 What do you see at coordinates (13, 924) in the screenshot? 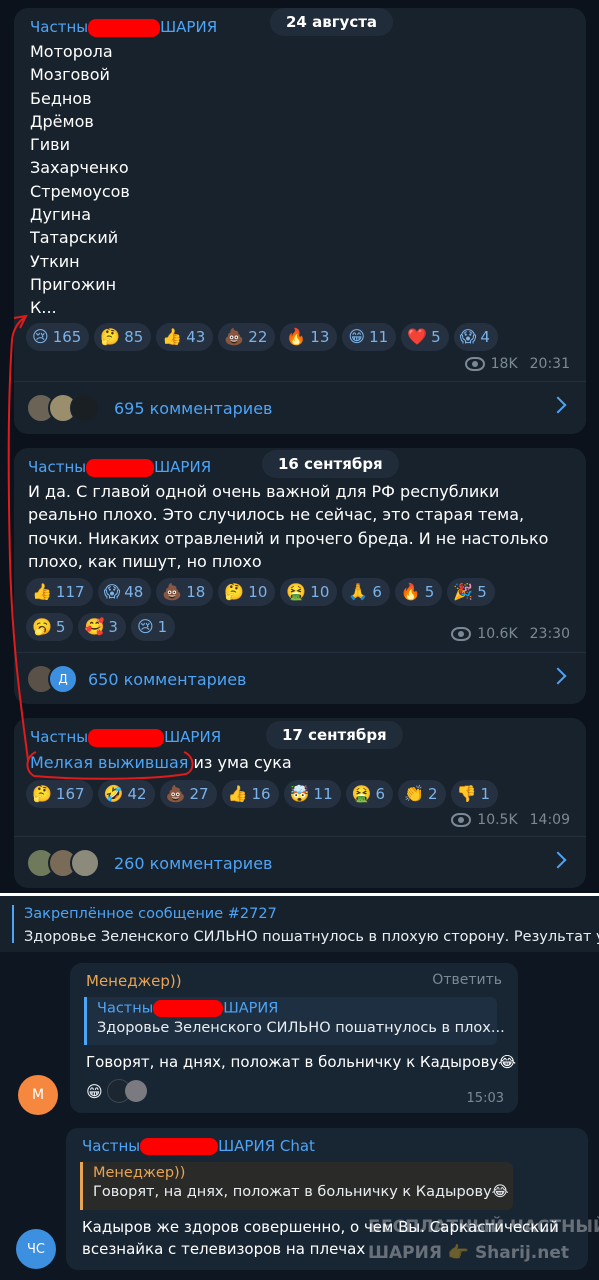
I see `pinned-indicator` at bounding box center [13, 924].